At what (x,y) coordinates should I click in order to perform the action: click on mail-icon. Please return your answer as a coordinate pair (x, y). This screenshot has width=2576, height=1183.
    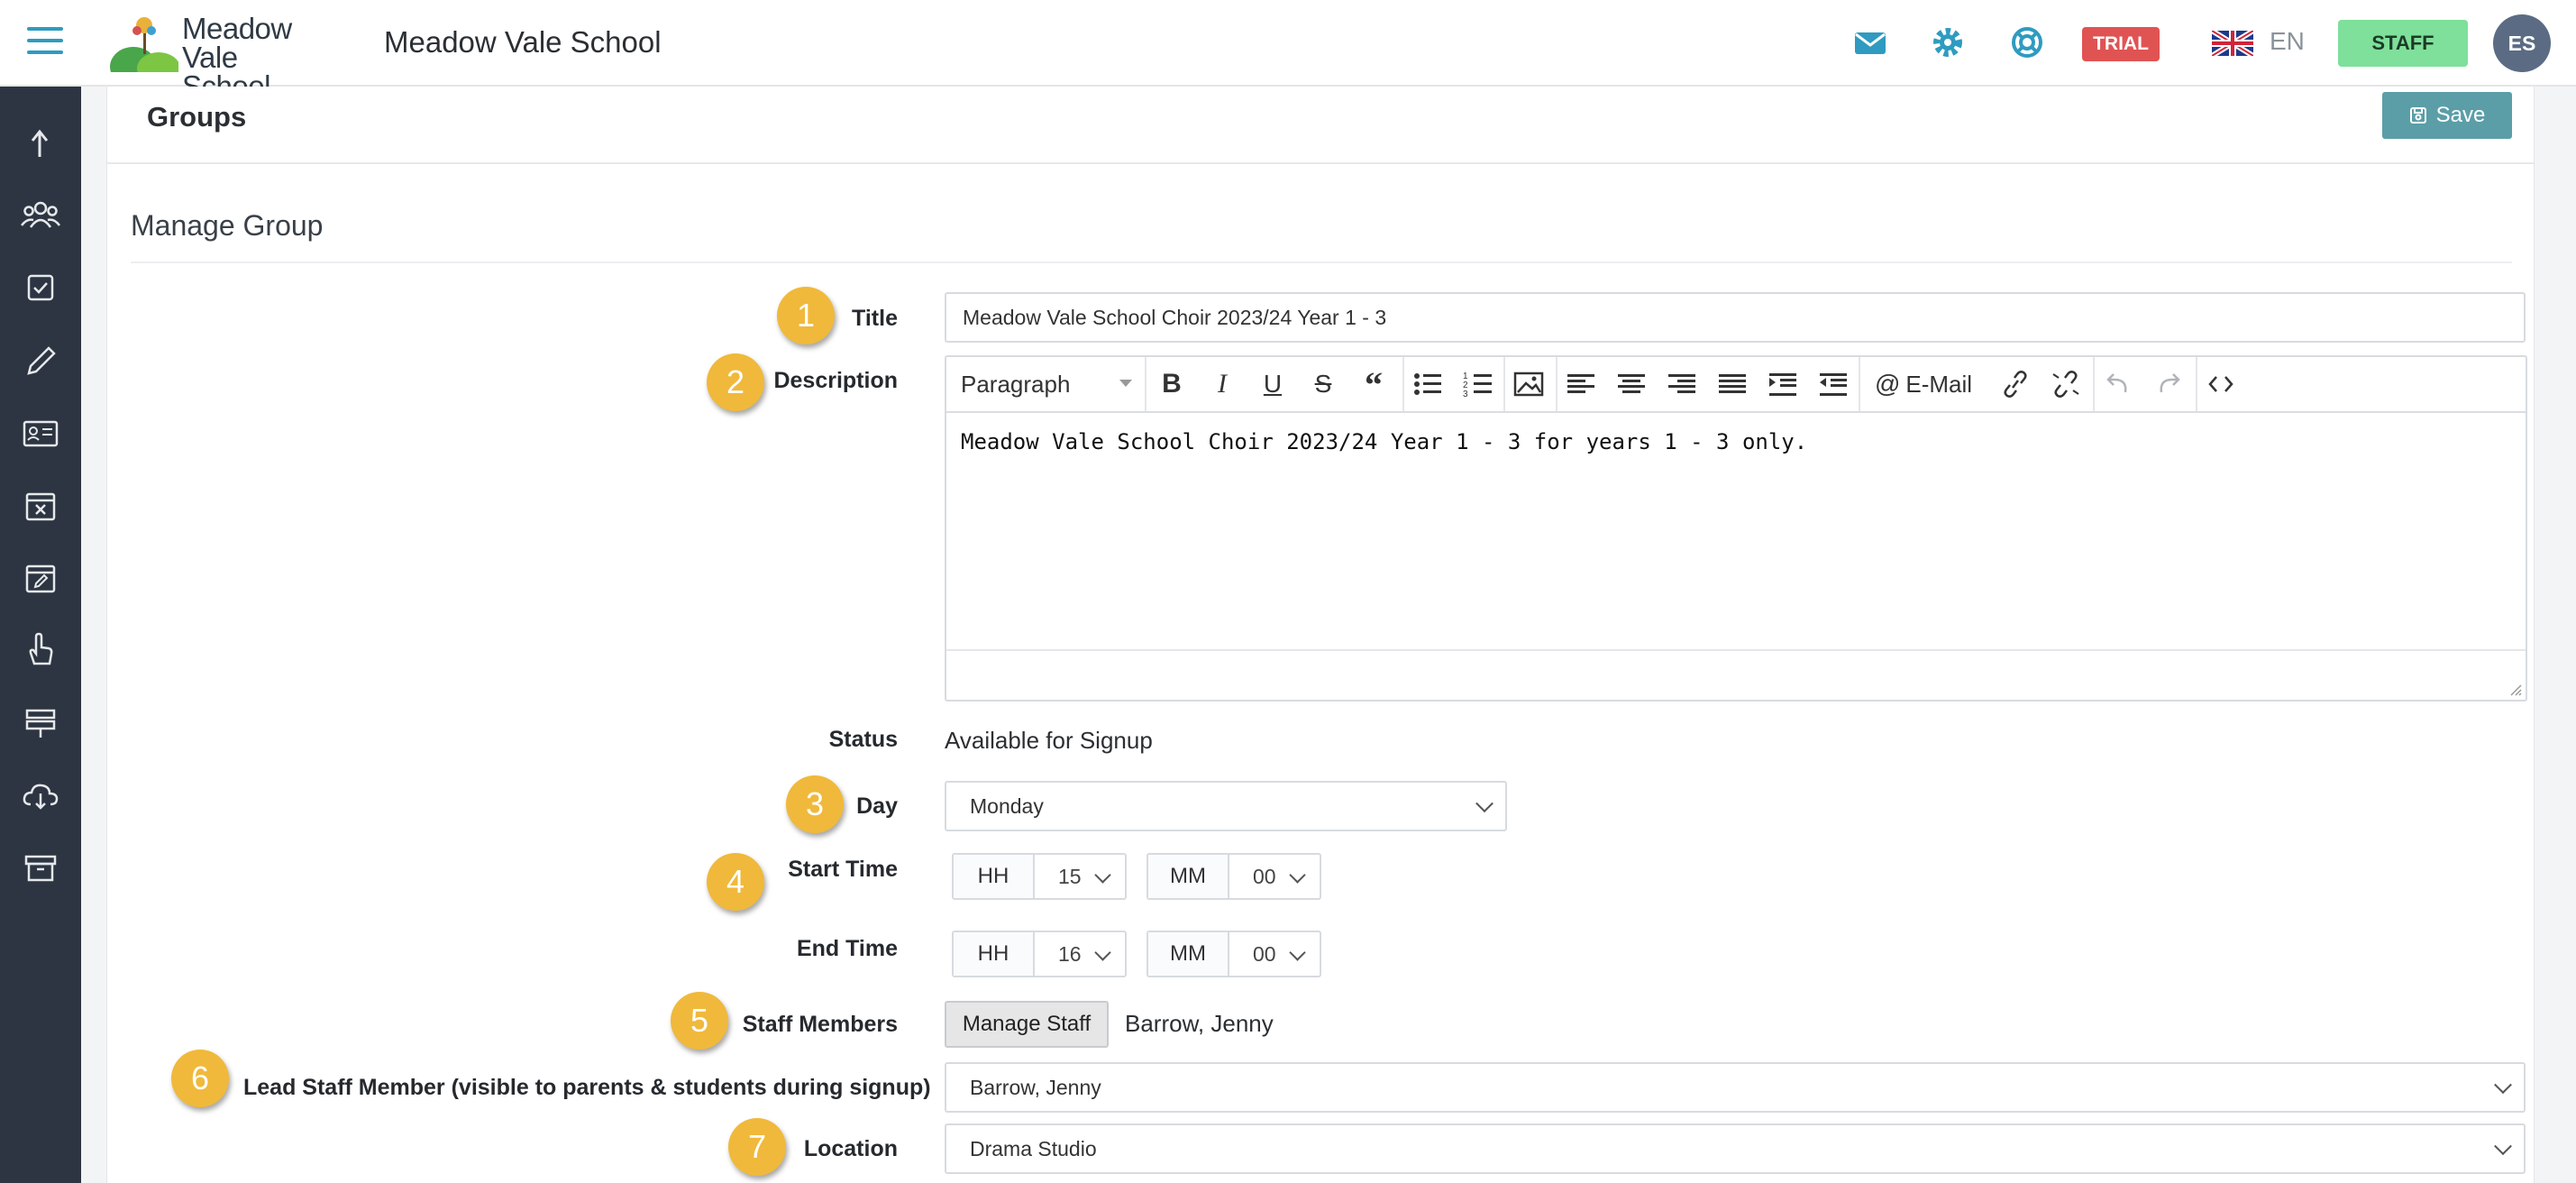
    Looking at the image, I should click on (1870, 42).